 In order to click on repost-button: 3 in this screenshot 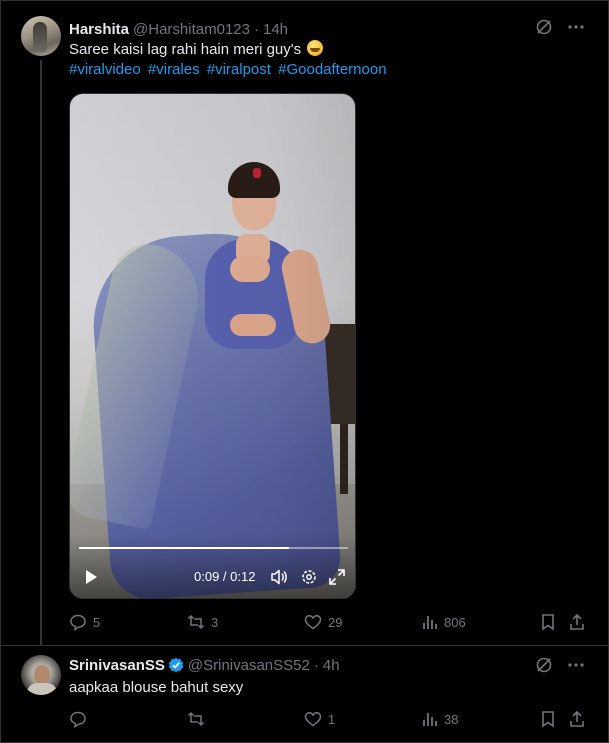, I will do `click(202, 622)`.